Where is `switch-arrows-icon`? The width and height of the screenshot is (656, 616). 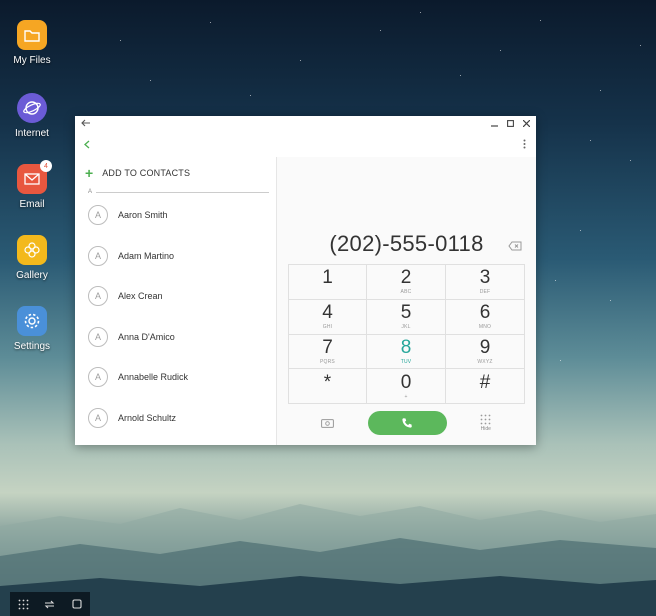
switch-arrows-icon is located at coordinates (50, 604).